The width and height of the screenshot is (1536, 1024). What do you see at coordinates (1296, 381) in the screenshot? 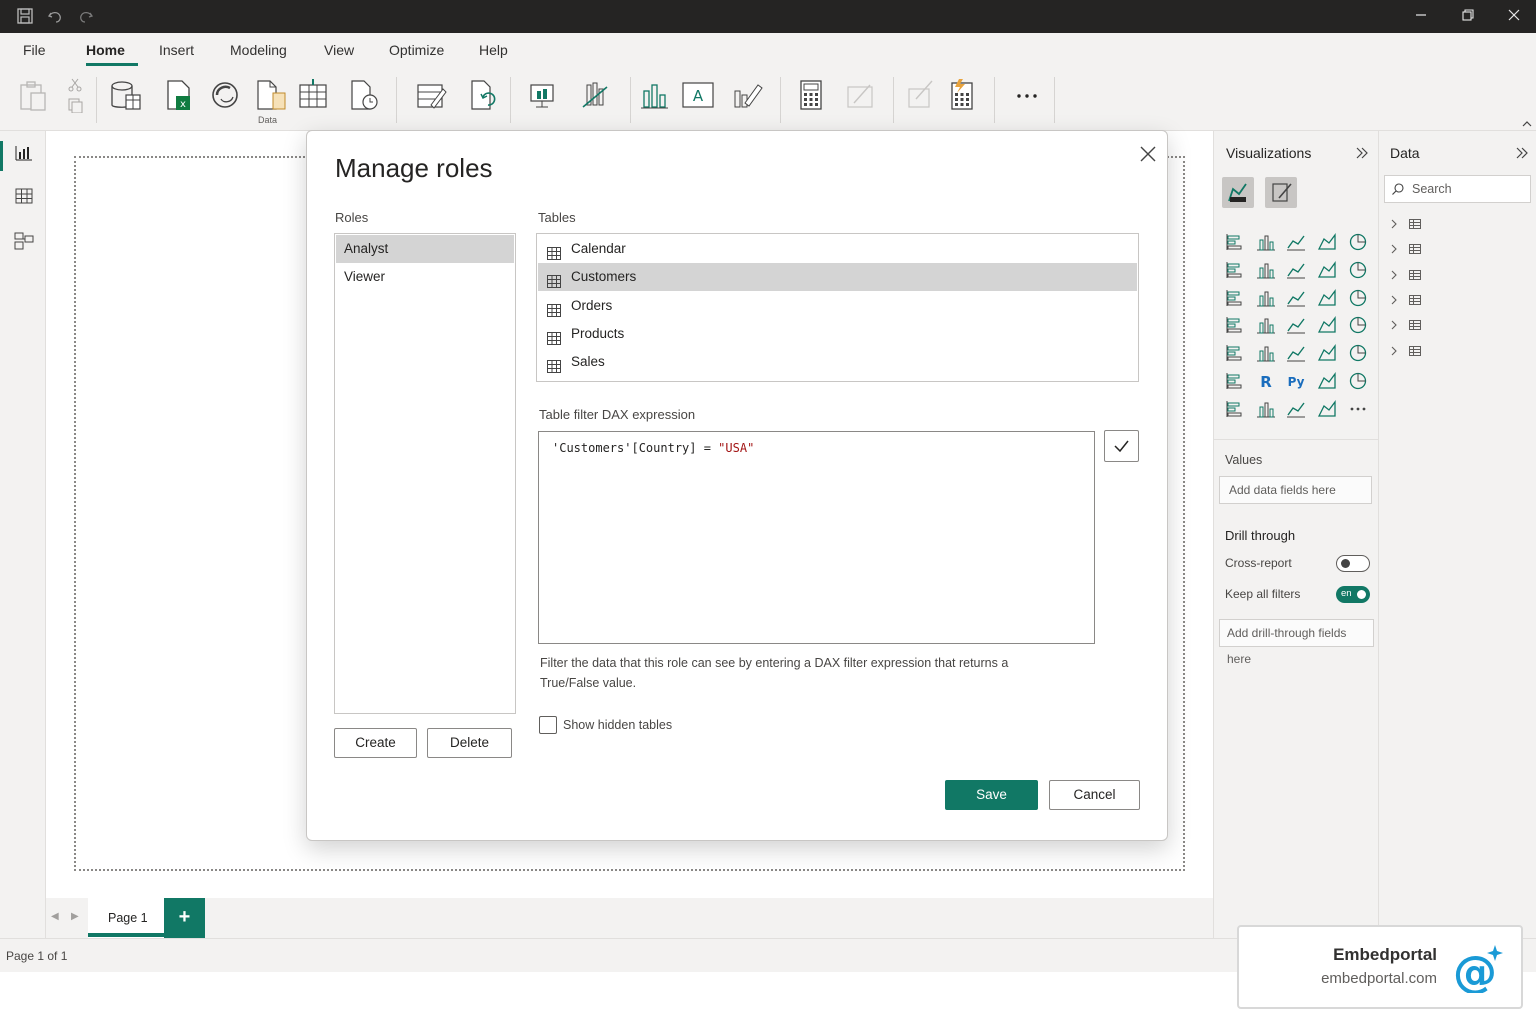
I see `python-visual-icon: Py` at bounding box center [1296, 381].